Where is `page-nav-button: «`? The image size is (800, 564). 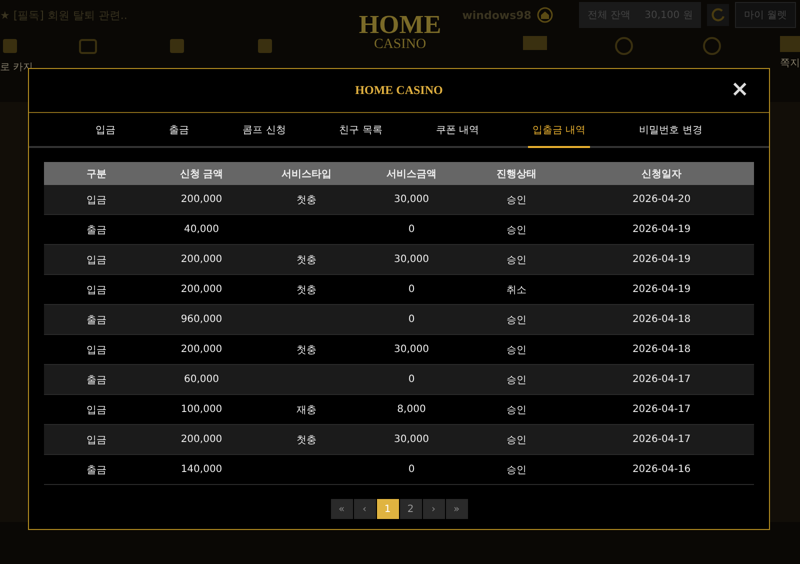
page-nav-button: « is located at coordinates (341, 509).